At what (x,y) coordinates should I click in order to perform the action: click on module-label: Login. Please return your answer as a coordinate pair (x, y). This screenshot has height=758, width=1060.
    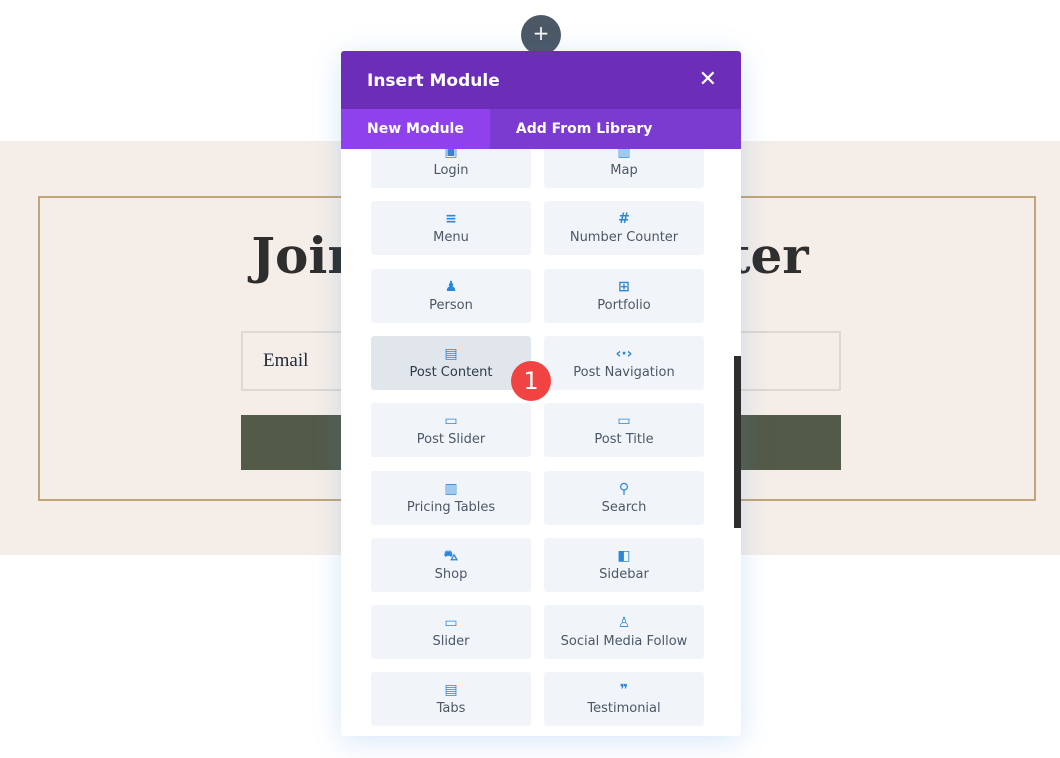
    Looking at the image, I should click on (451, 170).